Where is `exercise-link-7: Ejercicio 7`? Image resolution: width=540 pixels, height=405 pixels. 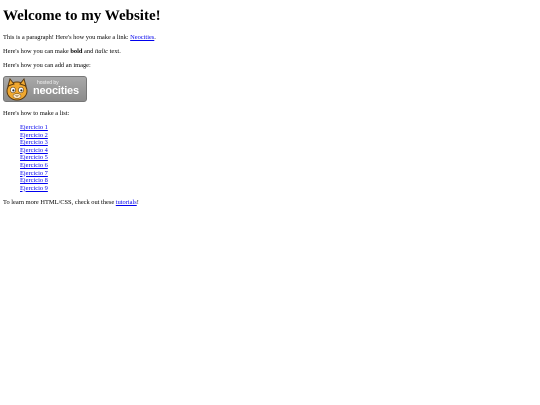 exercise-link-7: Ejercicio 7 is located at coordinates (34, 173).